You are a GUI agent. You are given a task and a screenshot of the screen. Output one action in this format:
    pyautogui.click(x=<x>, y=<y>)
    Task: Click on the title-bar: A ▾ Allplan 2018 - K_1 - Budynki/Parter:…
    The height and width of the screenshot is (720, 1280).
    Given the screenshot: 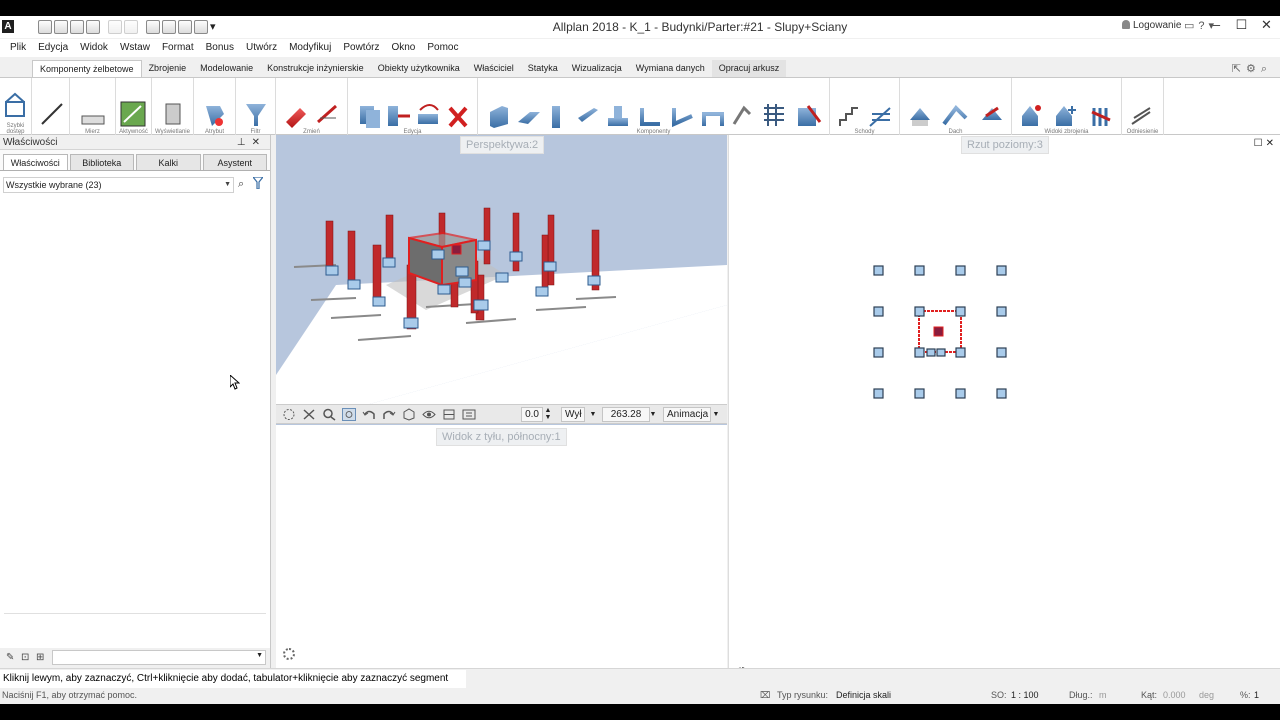 What is the action you would take?
    pyautogui.click(x=640, y=27)
    